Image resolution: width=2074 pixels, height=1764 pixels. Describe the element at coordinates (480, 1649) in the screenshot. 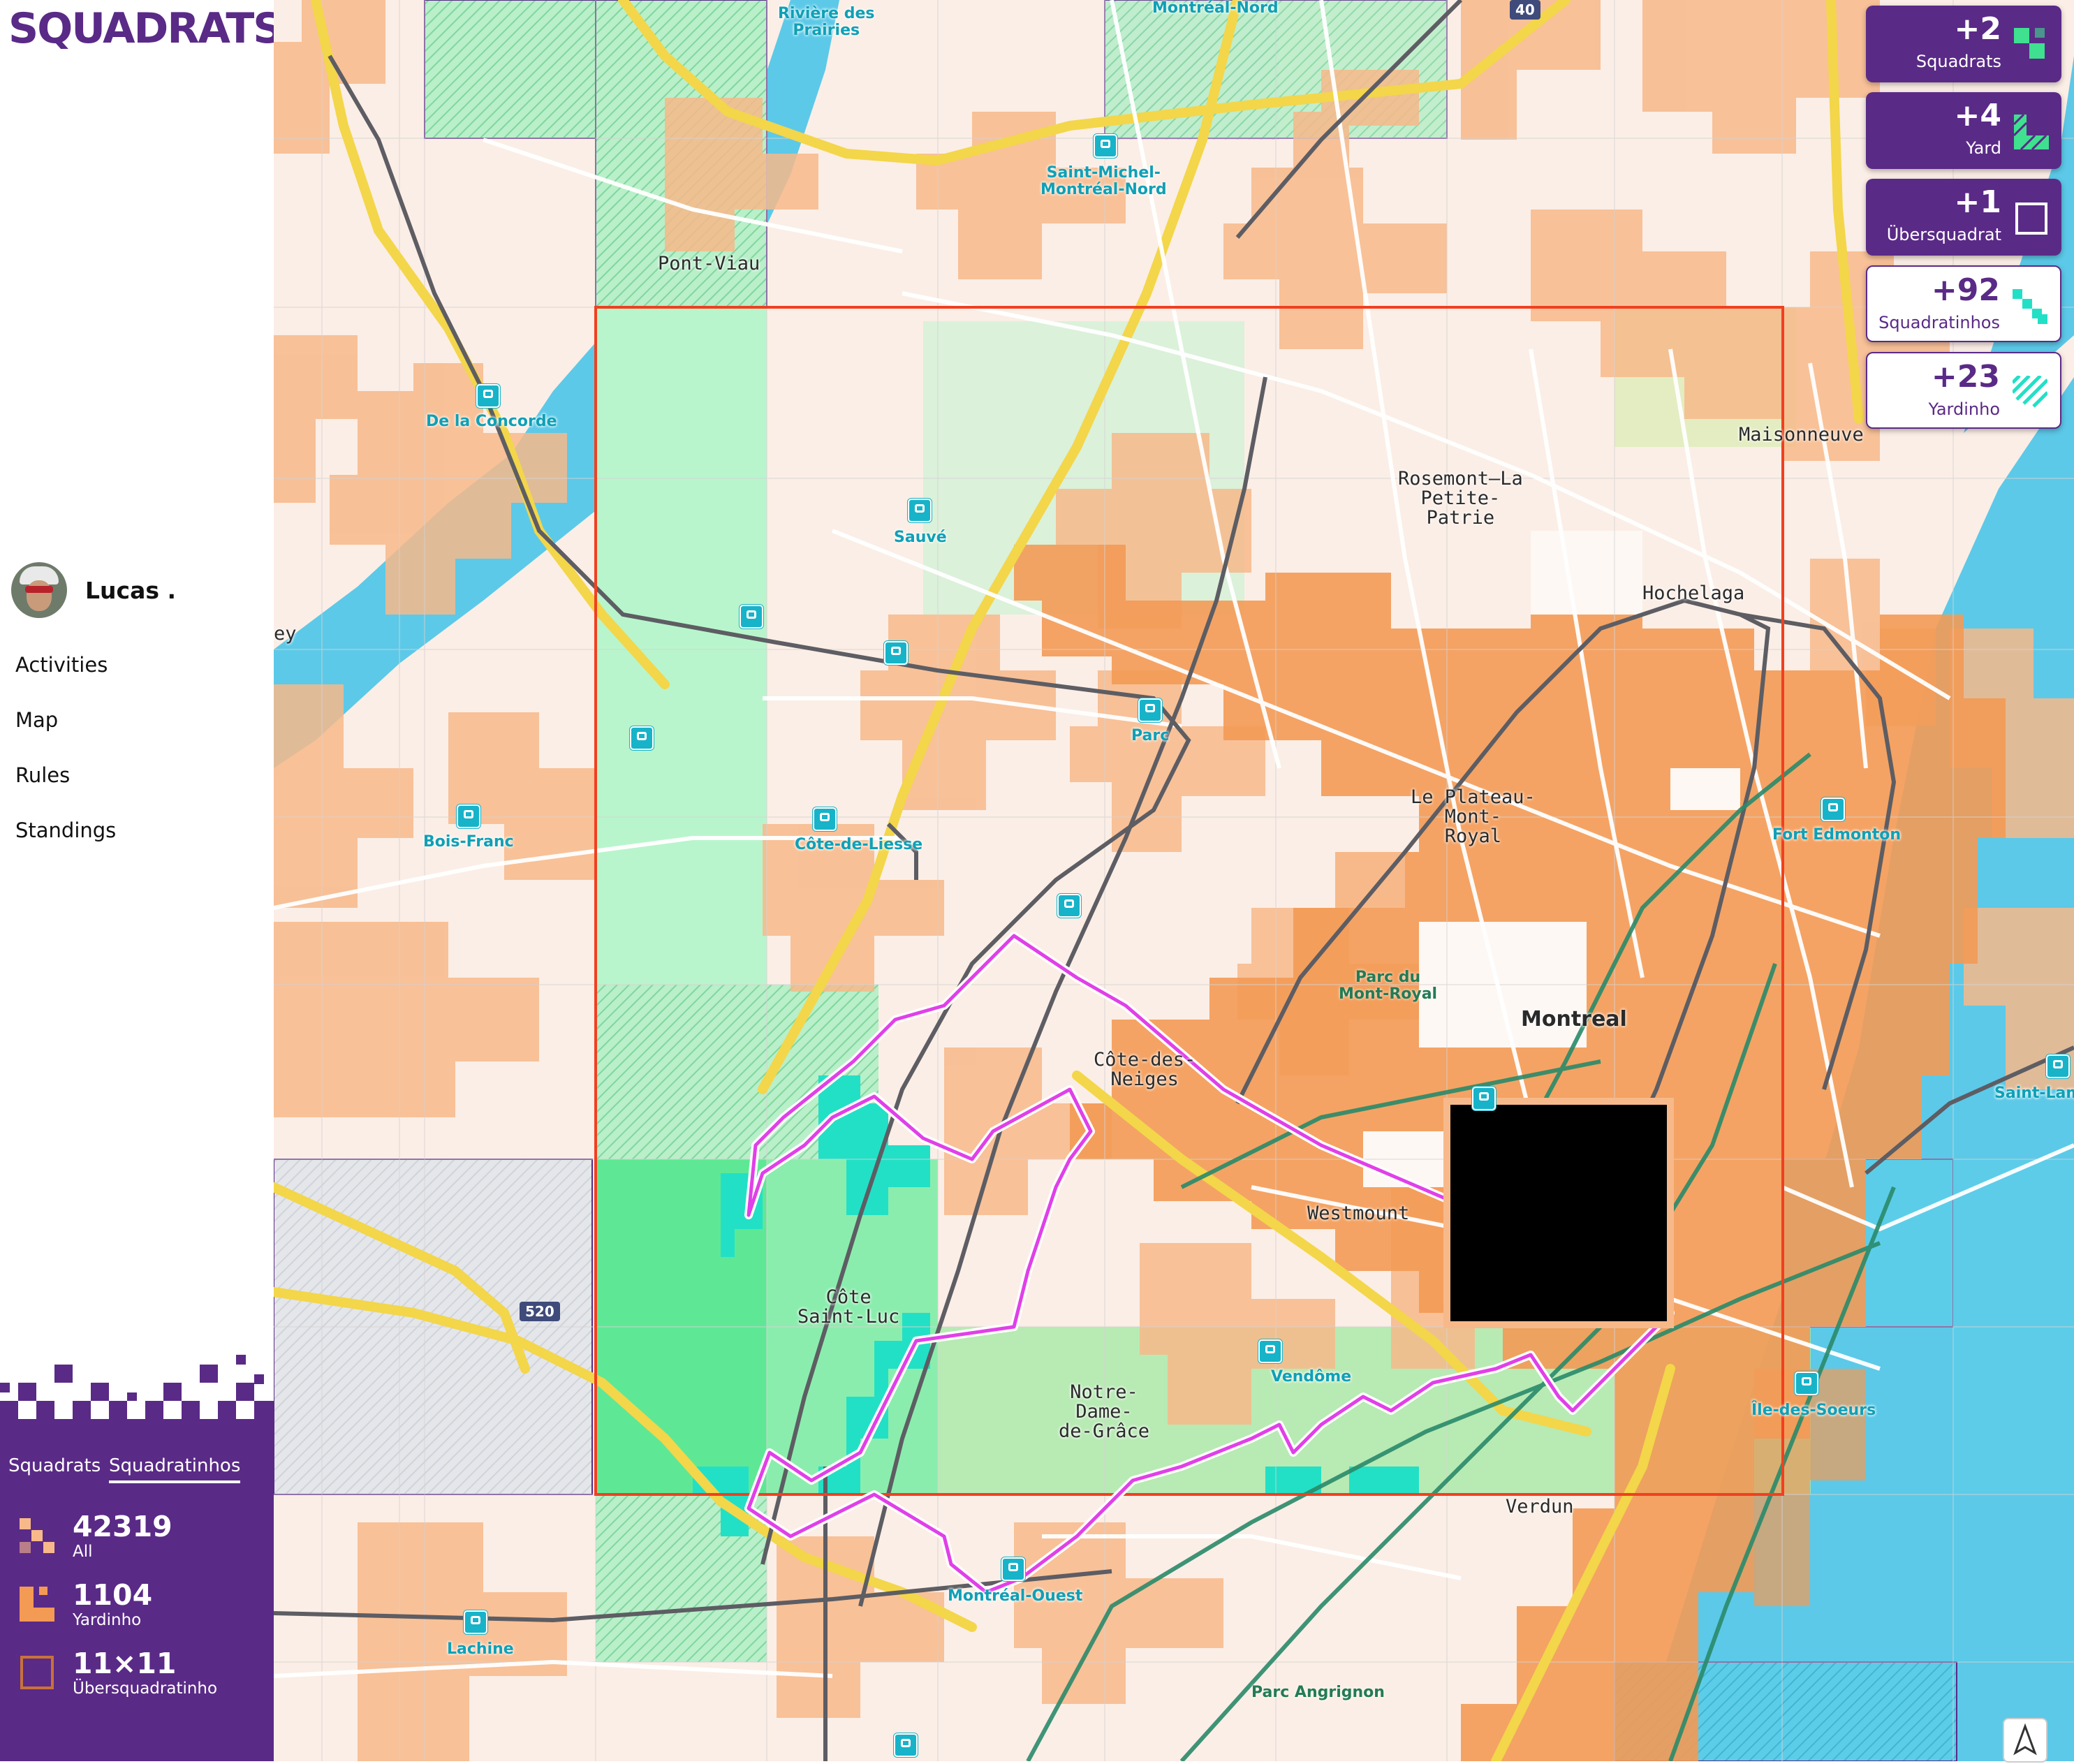

I see `station-lachine: Lachine` at that location.